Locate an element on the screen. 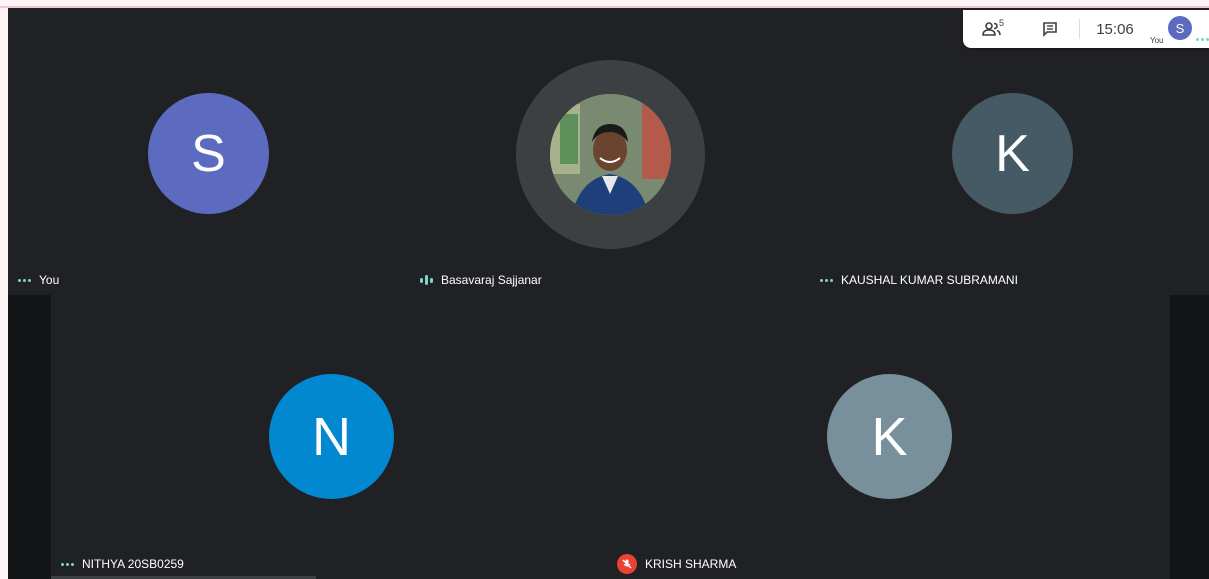  tile-gutter-right is located at coordinates (1189, 437).